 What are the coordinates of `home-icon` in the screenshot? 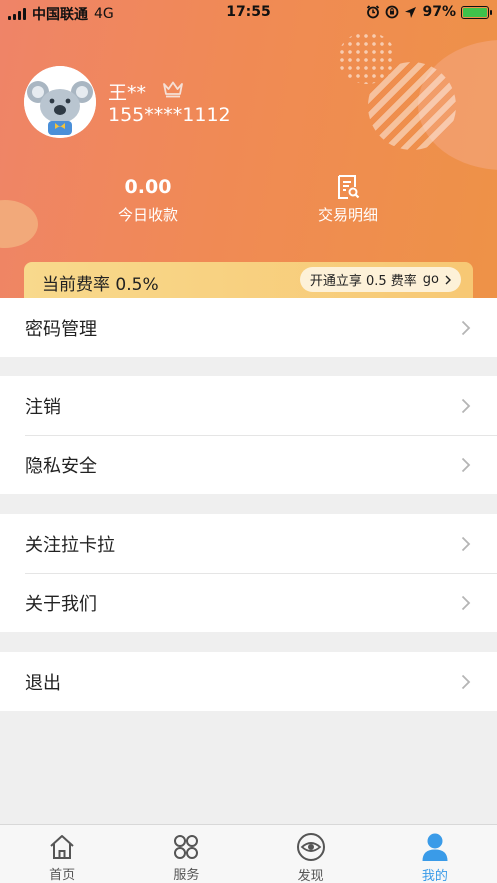 It's located at (62, 846).